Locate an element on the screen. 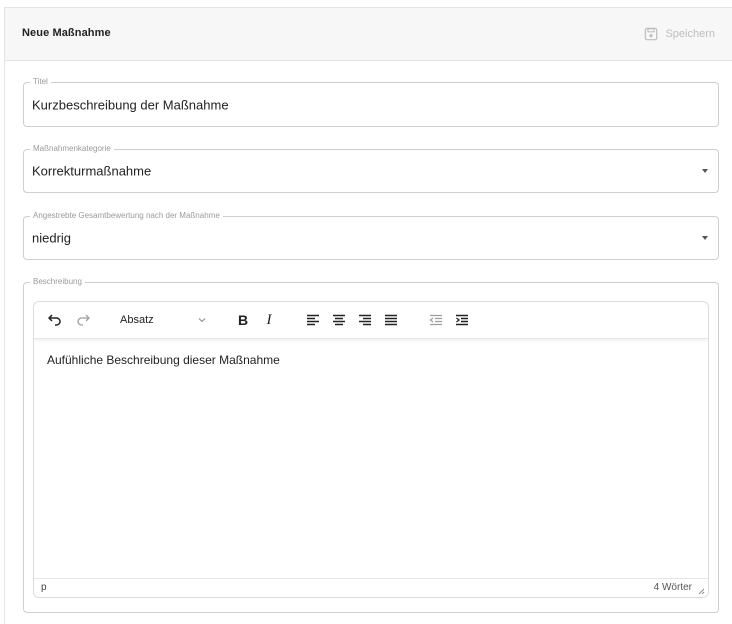  chevron-down-icon is located at coordinates (202, 320).